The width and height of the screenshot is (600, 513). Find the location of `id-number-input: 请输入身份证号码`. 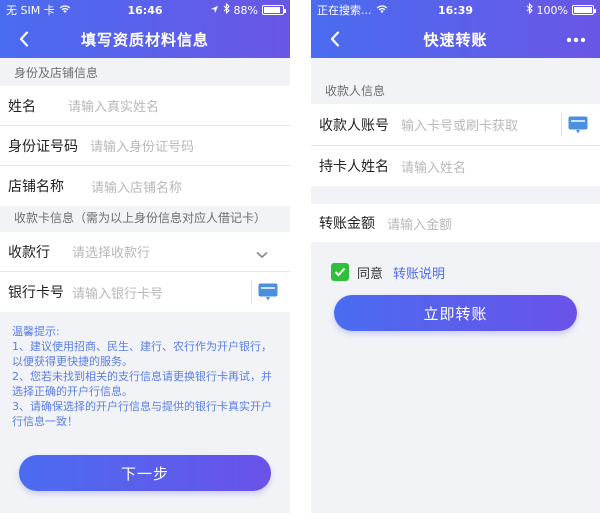

id-number-input: 请输入身份证号码 is located at coordinates (190, 145).